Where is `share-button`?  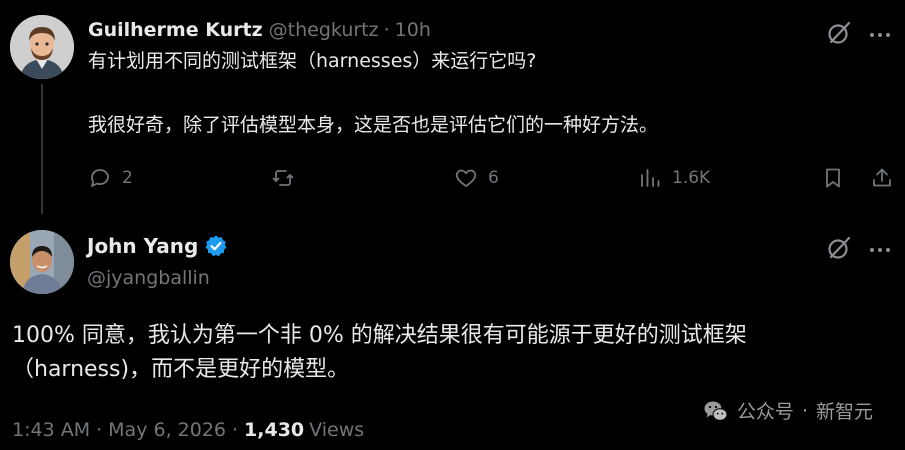
share-button is located at coordinates (882, 178).